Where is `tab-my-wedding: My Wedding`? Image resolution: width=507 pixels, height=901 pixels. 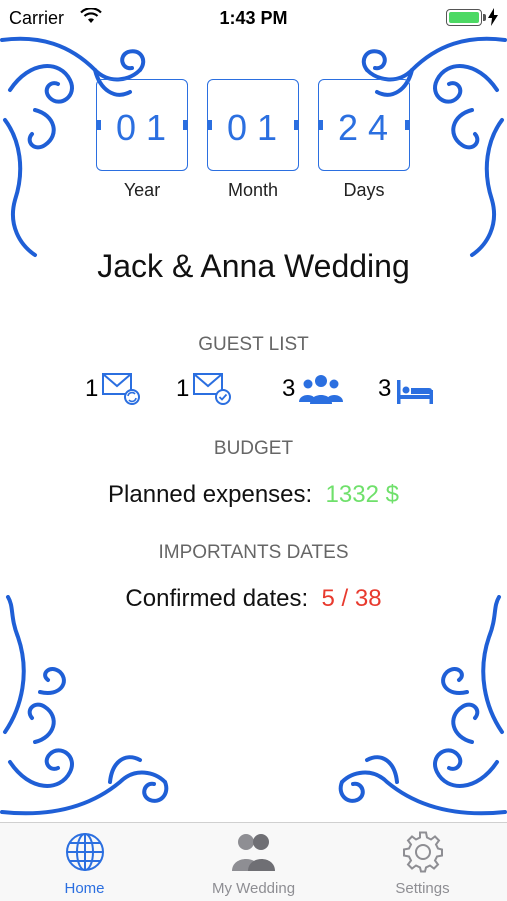
tab-my-wedding: My Wedding is located at coordinates (253, 862).